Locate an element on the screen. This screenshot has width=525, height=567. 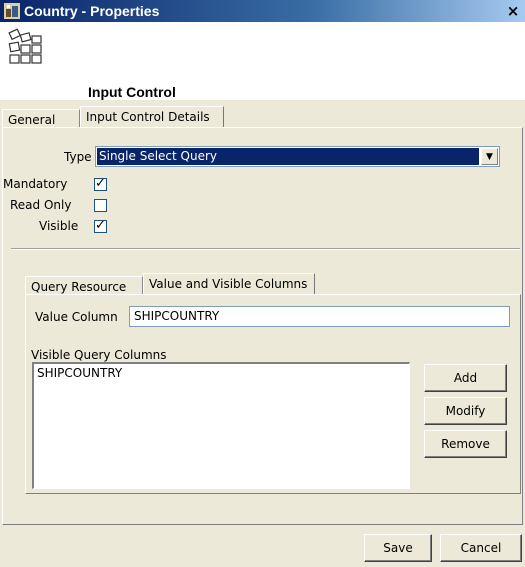
main-tab-bar: General Input Control Details is located at coordinates (262, 117).